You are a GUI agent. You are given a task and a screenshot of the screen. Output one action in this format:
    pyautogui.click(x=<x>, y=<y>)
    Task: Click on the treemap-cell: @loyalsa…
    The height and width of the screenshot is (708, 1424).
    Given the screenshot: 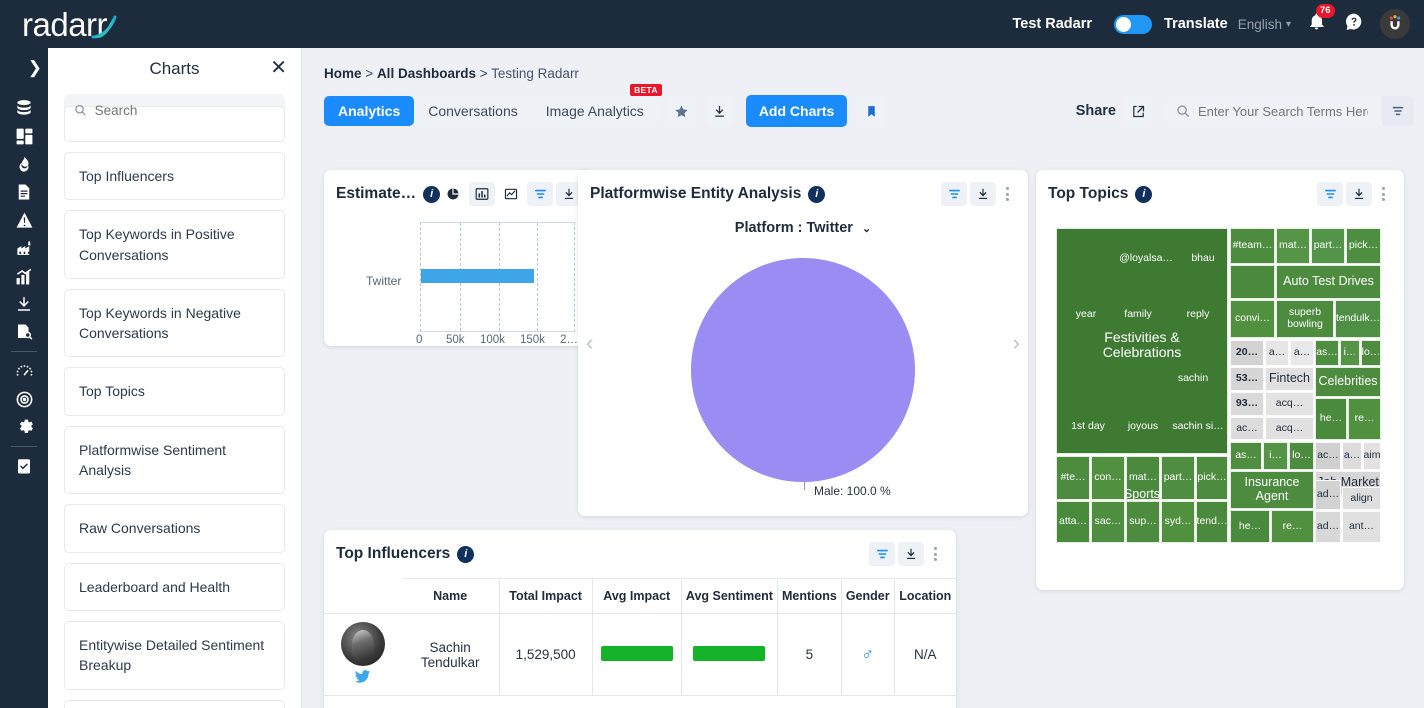 What is the action you would take?
    pyautogui.click(x=1146, y=259)
    